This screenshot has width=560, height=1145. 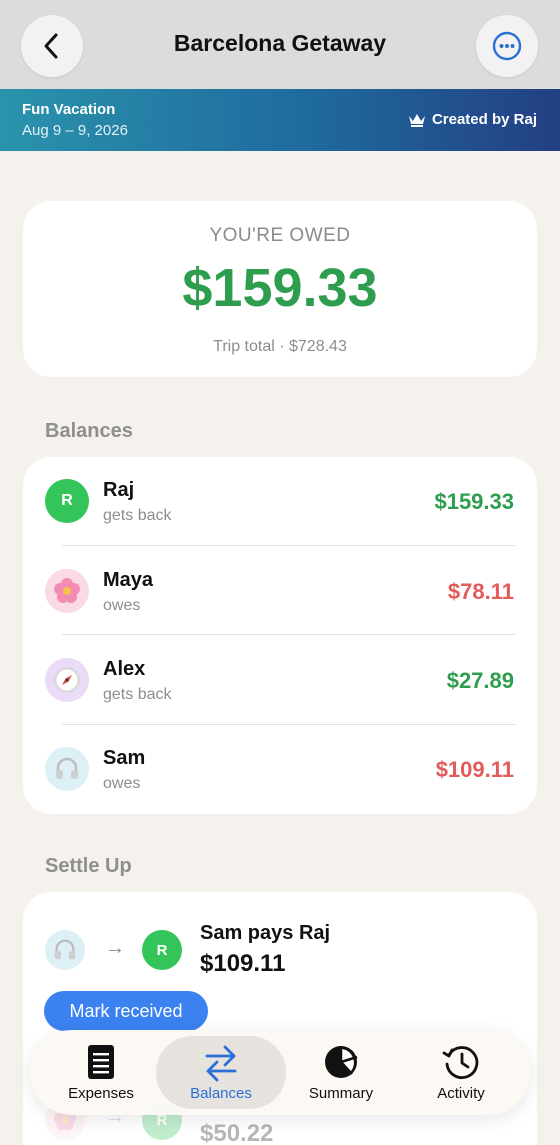 What do you see at coordinates (124, 758) in the screenshot?
I see `member-name: Sam` at bounding box center [124, 758].